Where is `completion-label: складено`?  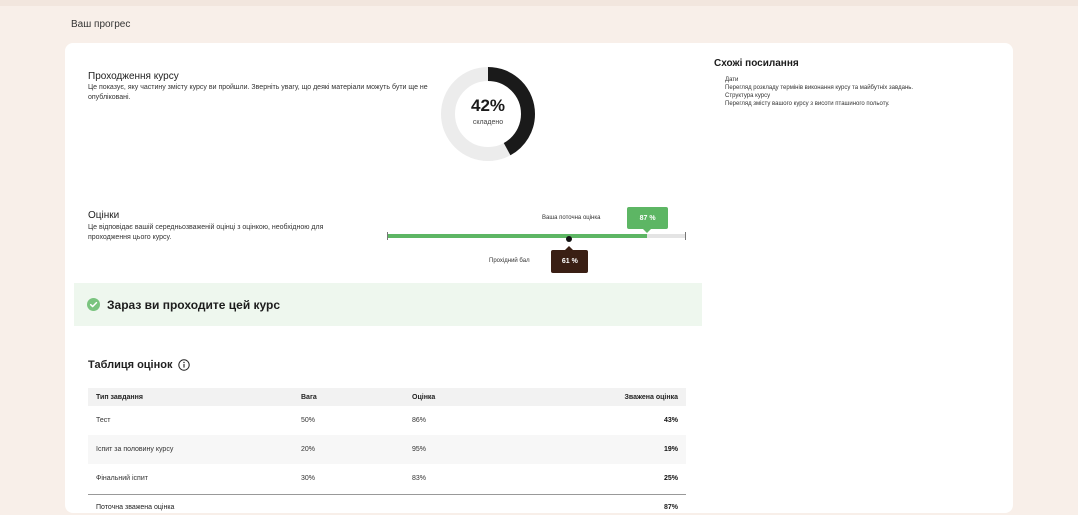 completion-label: складено is located at coordinates (488, 122).